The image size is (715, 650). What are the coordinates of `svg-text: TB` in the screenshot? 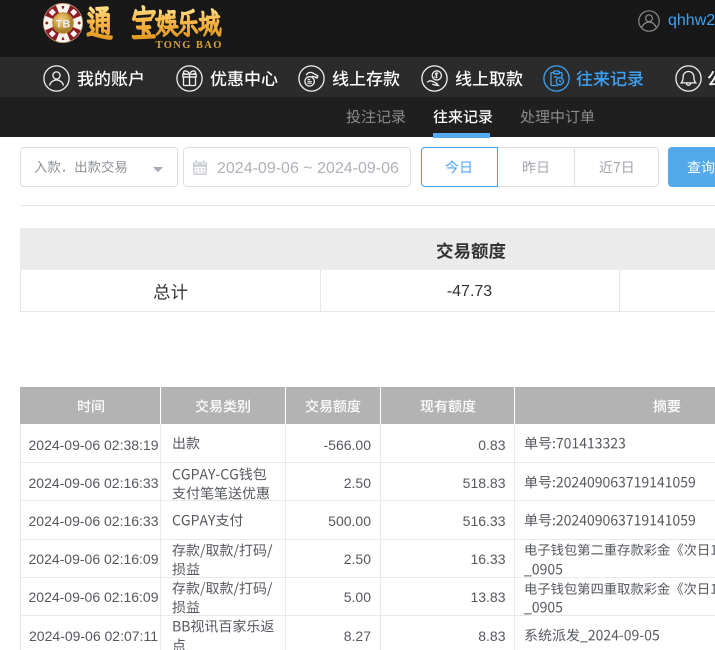 It's located at (63, 25).